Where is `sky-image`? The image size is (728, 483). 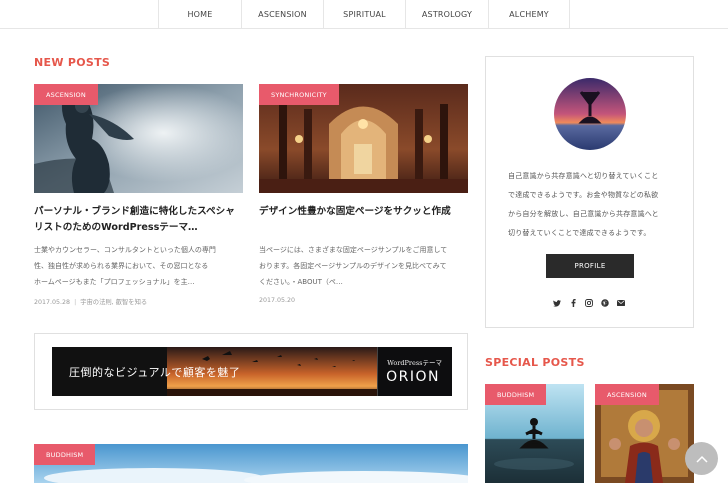
sky-image is located at coordinates (251, 463).